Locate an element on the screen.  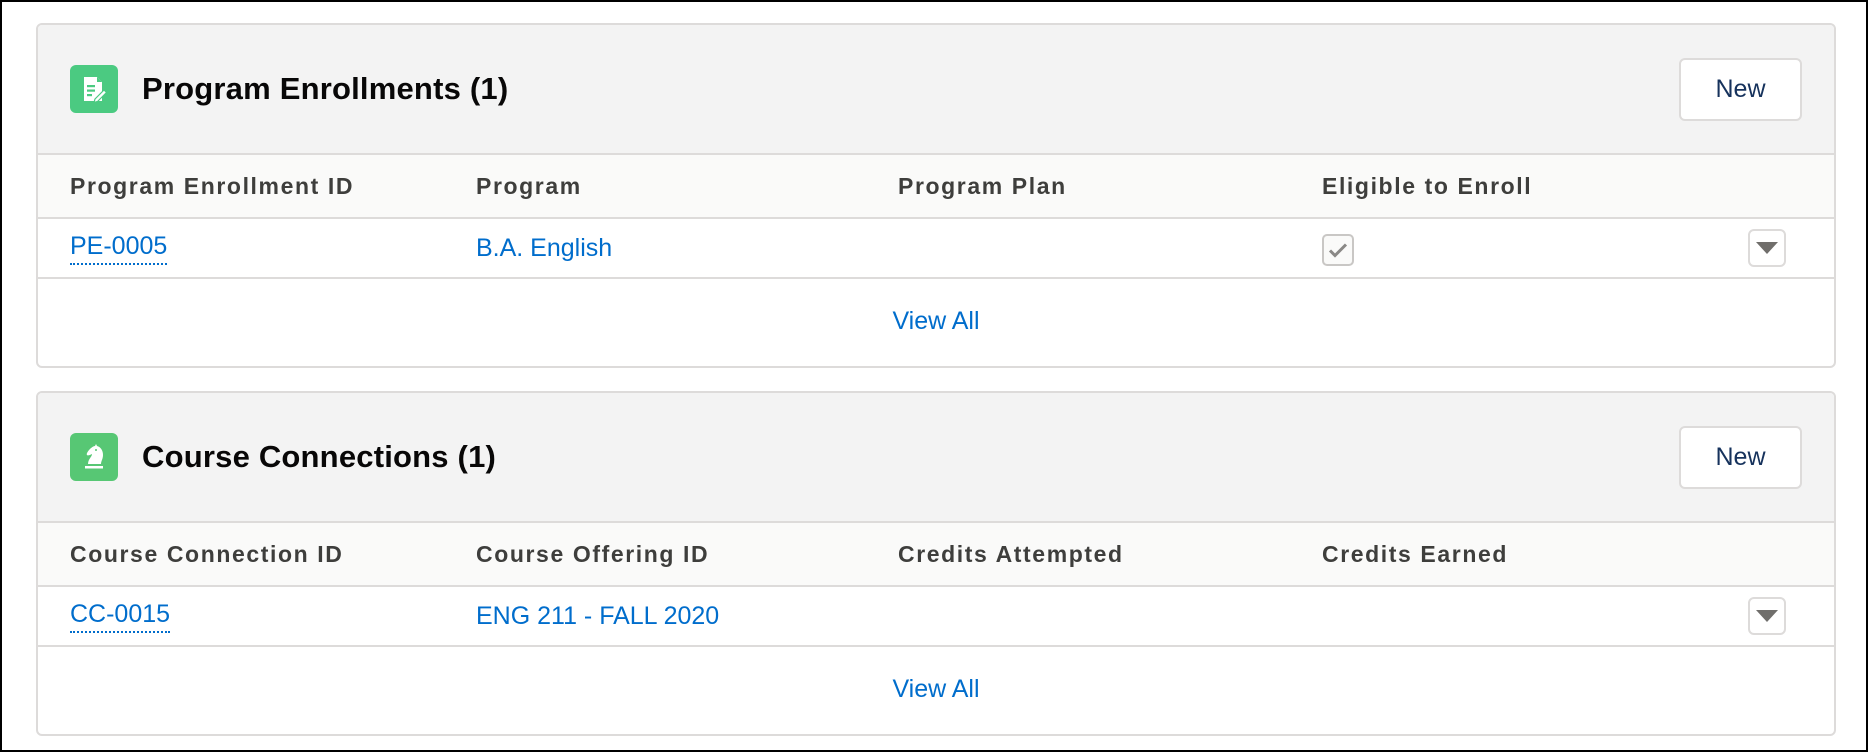
new-program-enrollment-button: New is located at coordinates (1740, 89).